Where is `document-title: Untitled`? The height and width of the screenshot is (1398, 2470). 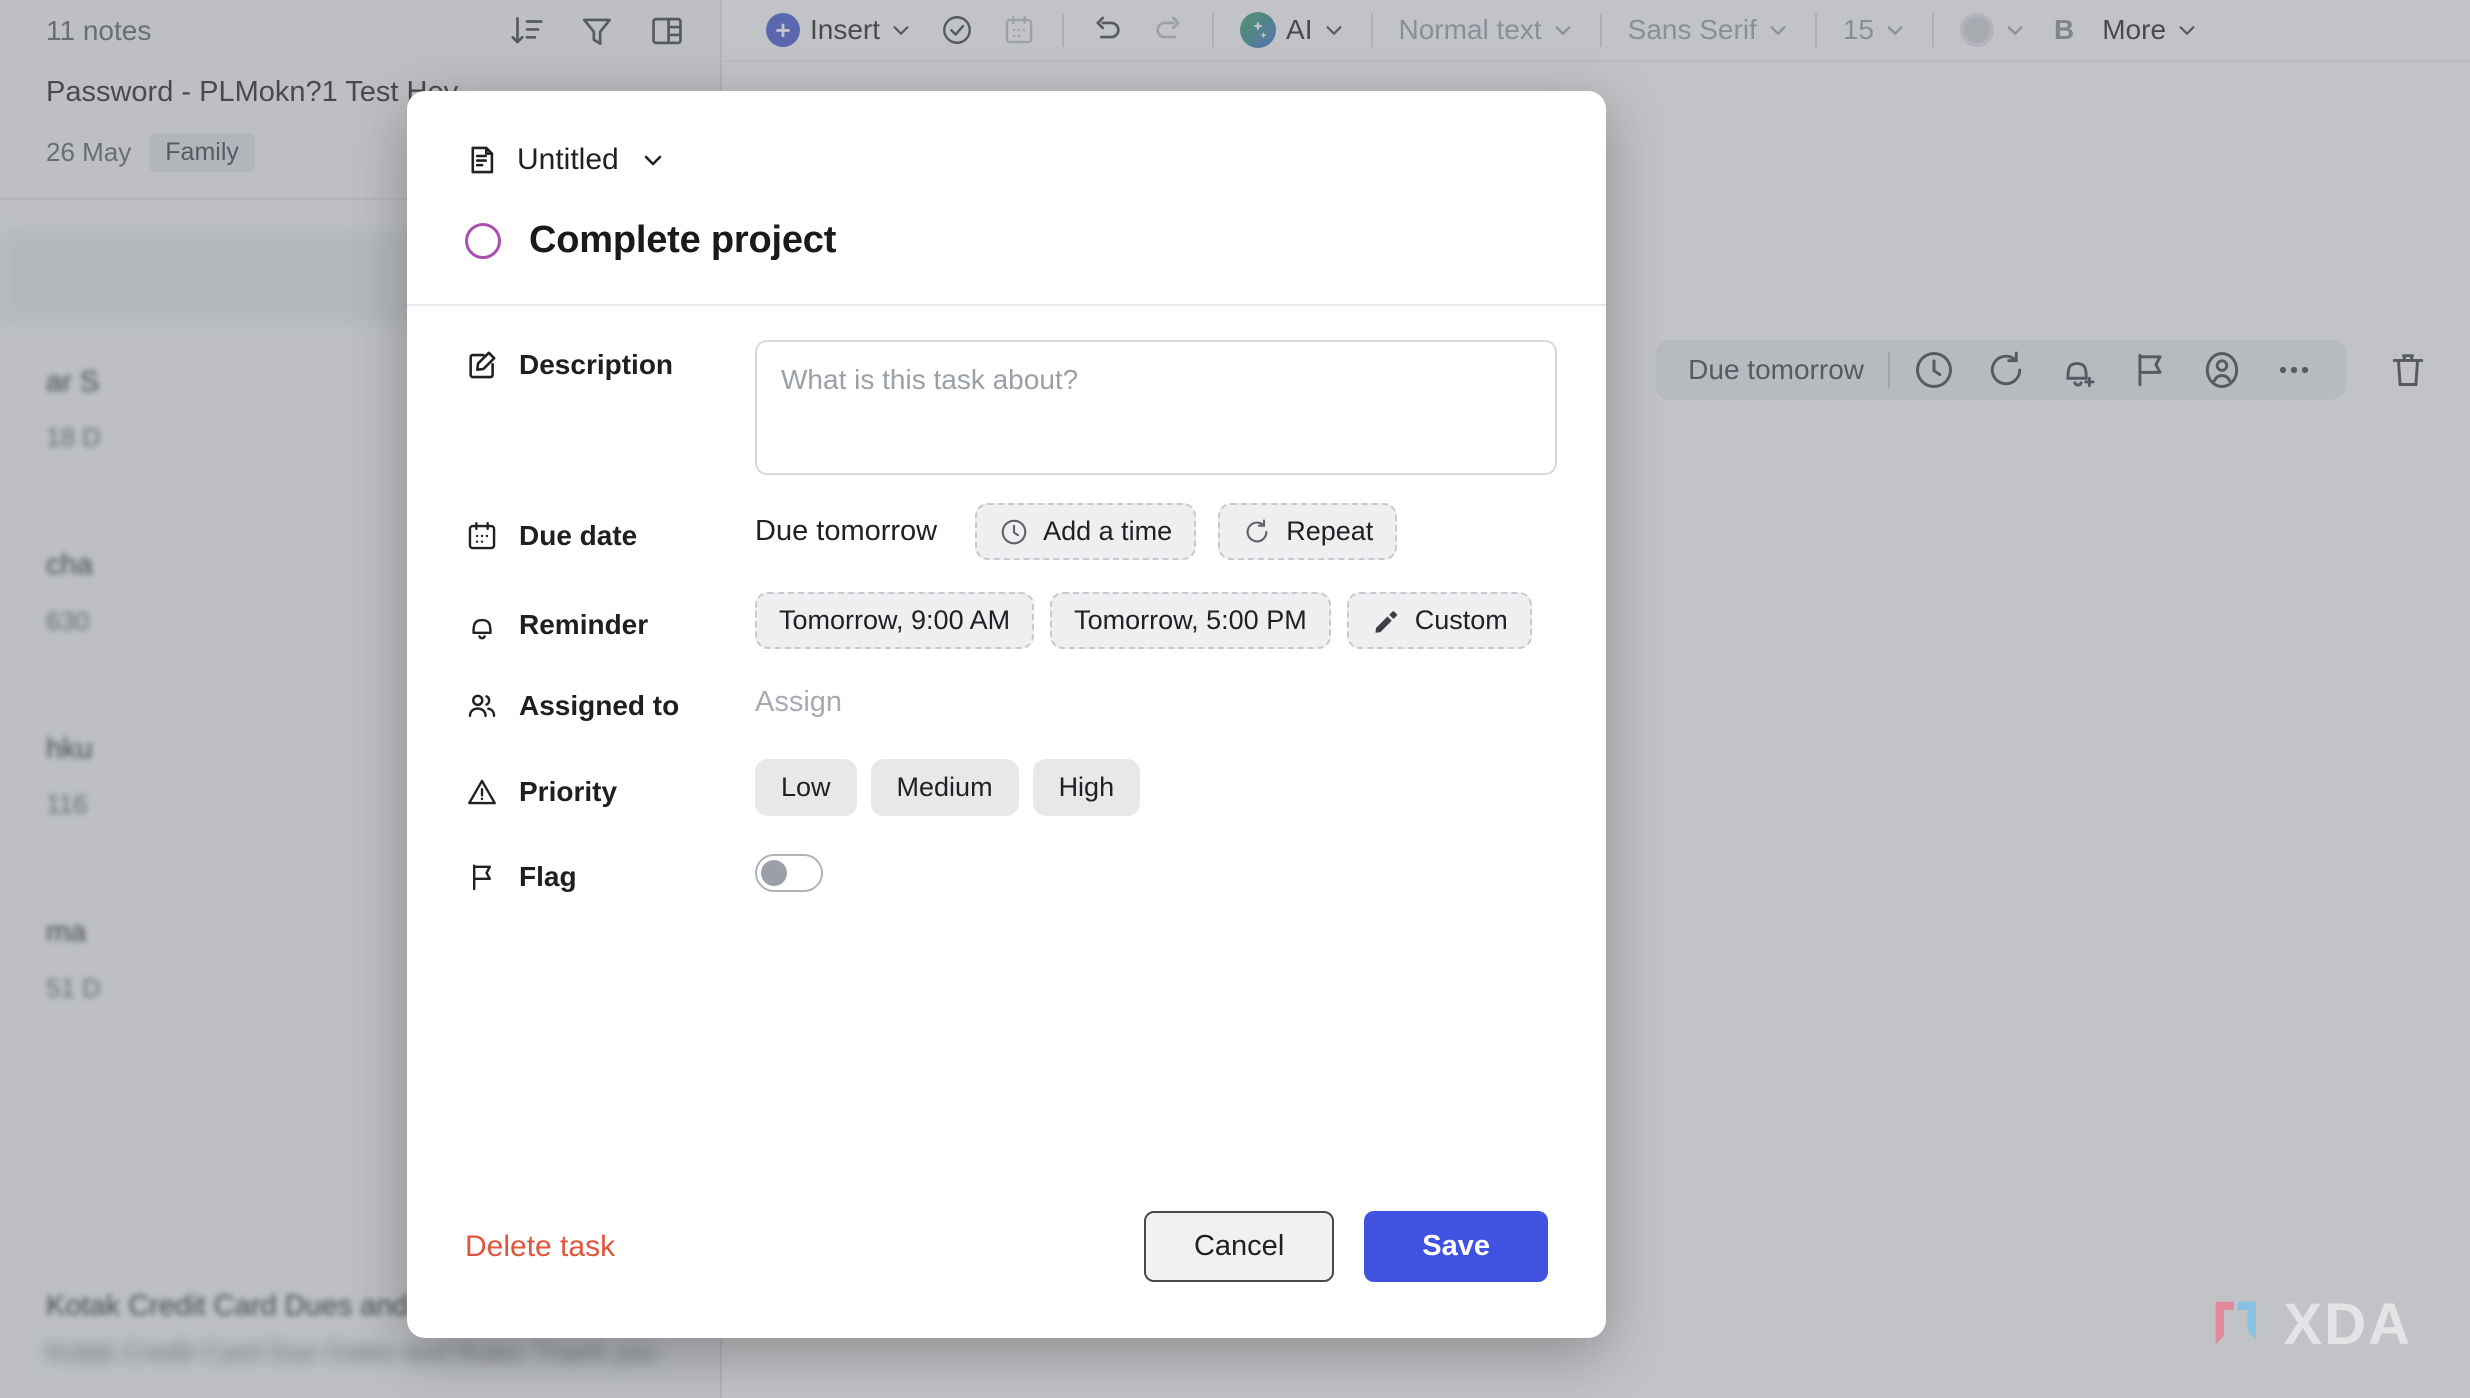
document-title: Untitled is located at coordinates (568, 159).